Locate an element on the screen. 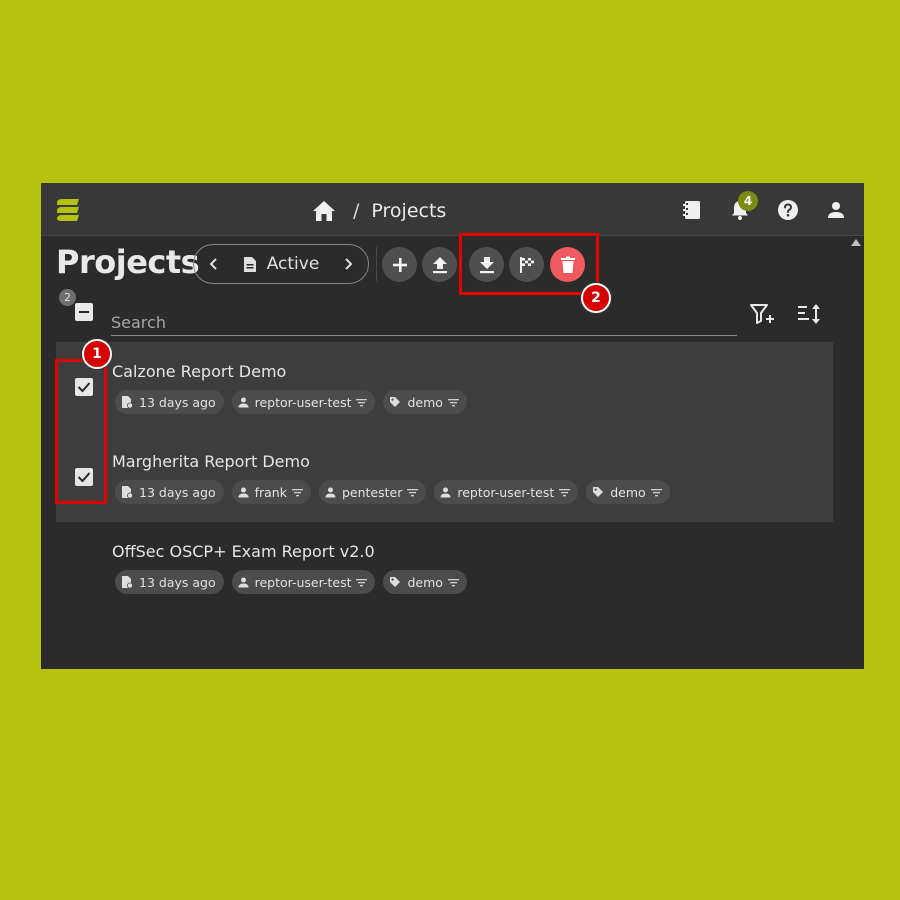  notebook-icon is located at coordinates (692, 210).